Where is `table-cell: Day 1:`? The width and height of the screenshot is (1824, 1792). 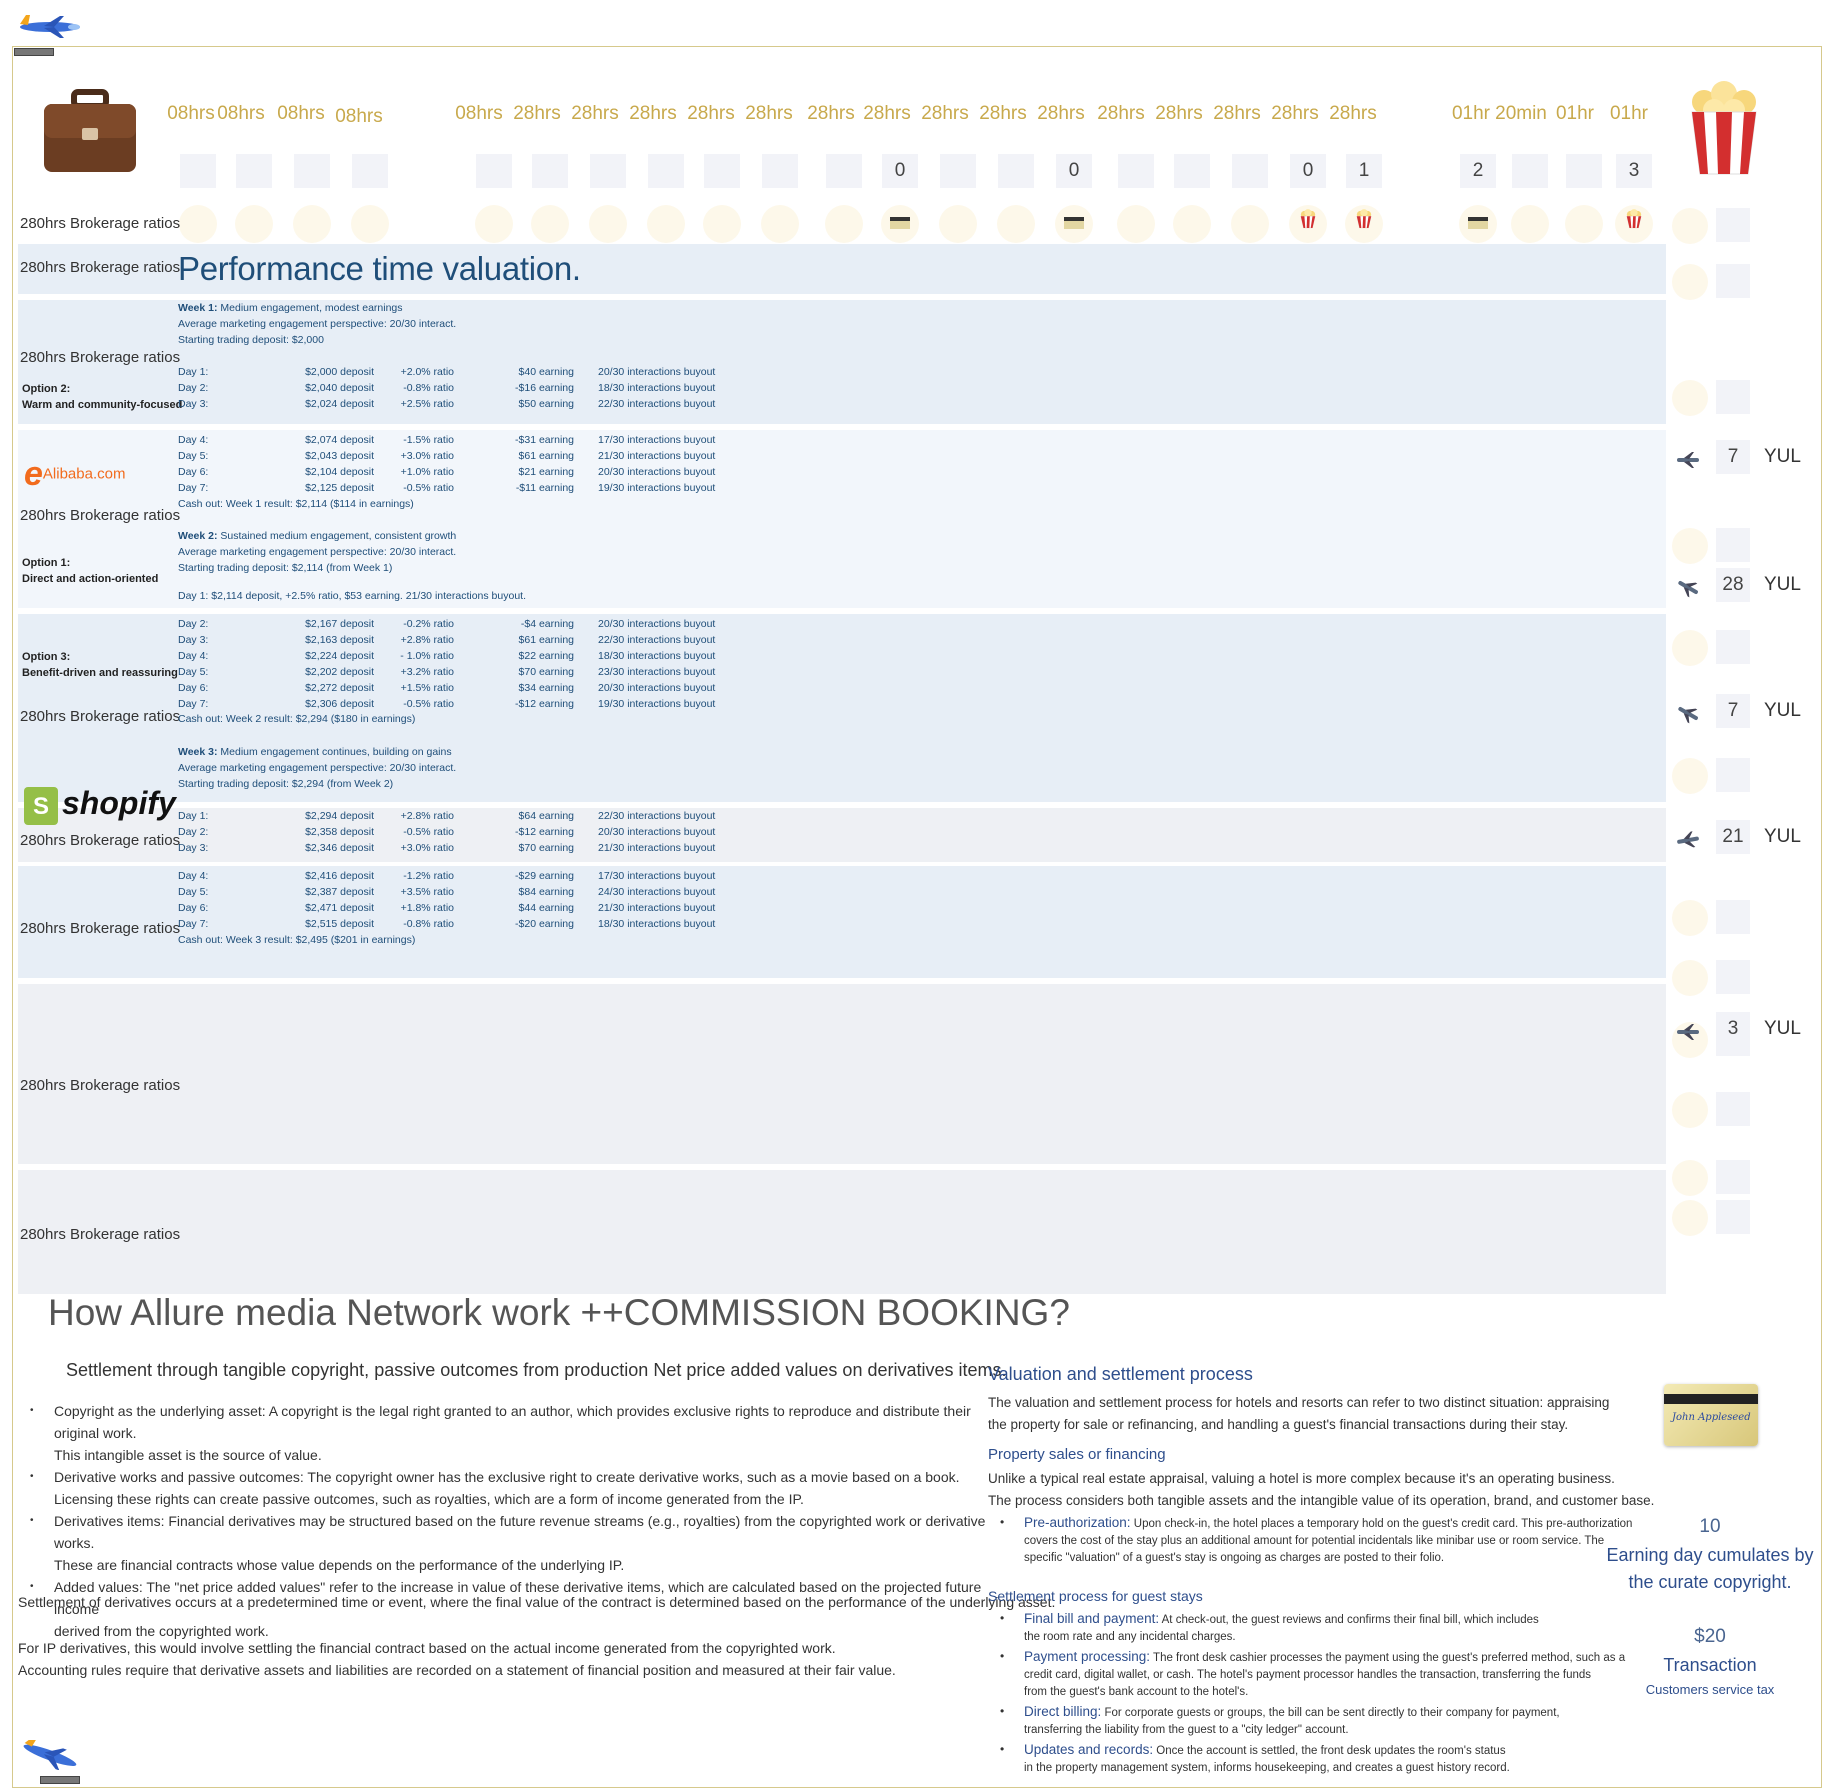
table-cell: Day 1: is located at coordinates (193, 372).